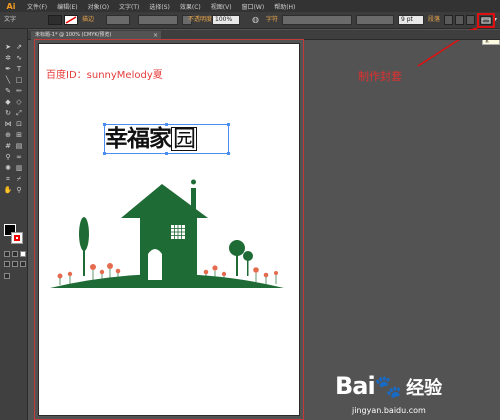  What do you see at coordinates (23, 254) in the screenshot?
I see `none-mode-button` at bounding box center [23, 254].